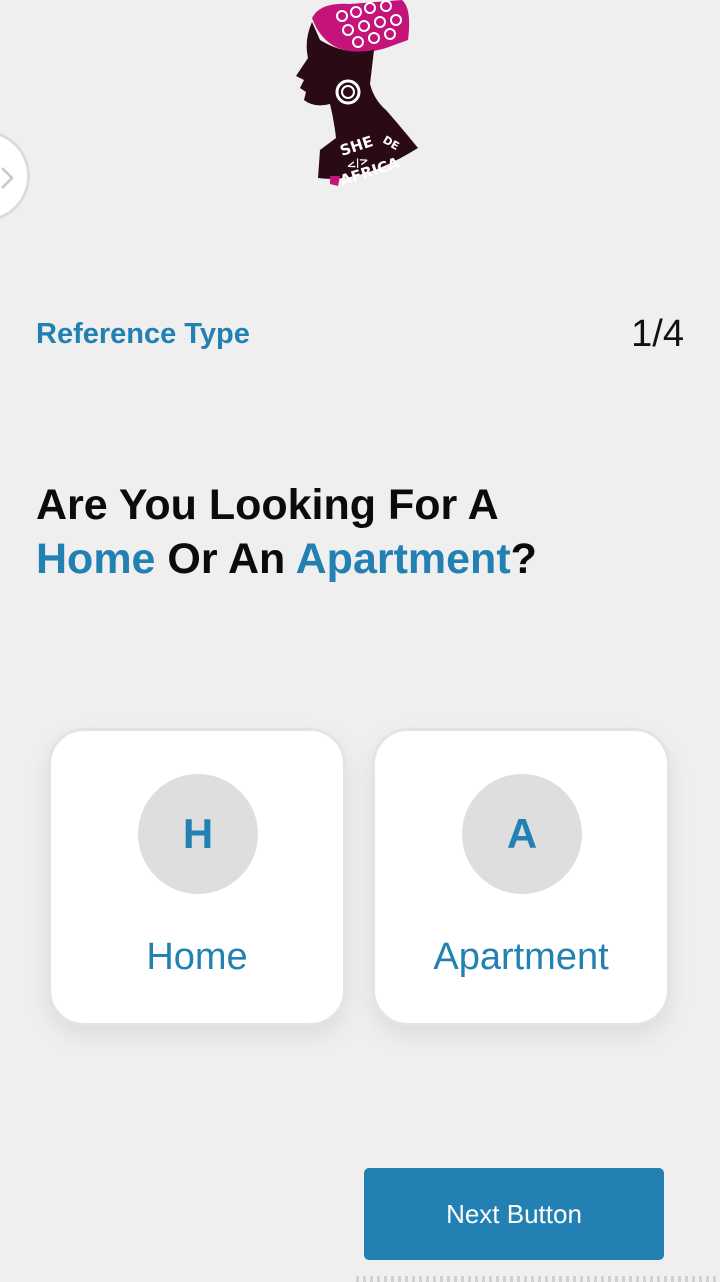  What do you see at coordinates (536, 1279) in the screenshot?
I see `bottom-divider` at bounding box center [536, 1279].